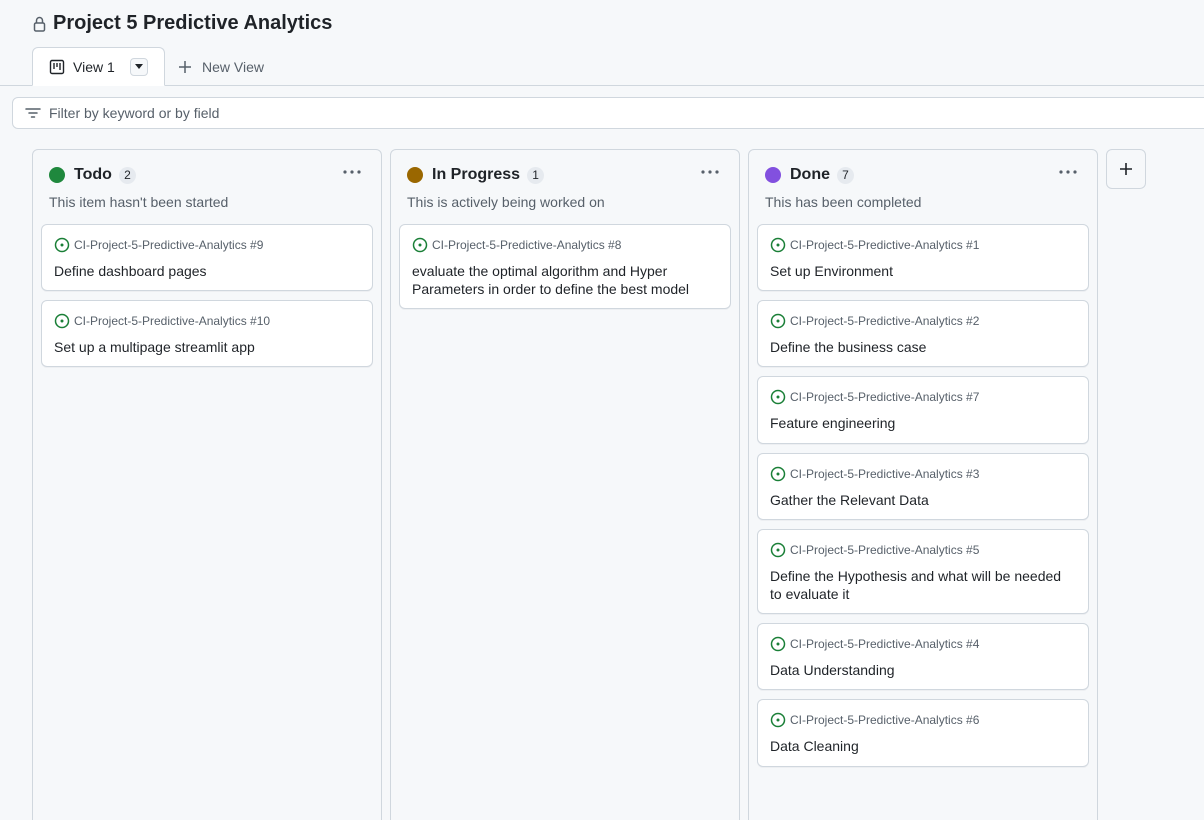  I want to click on tab-view-1: View 1, so click(98, 66).